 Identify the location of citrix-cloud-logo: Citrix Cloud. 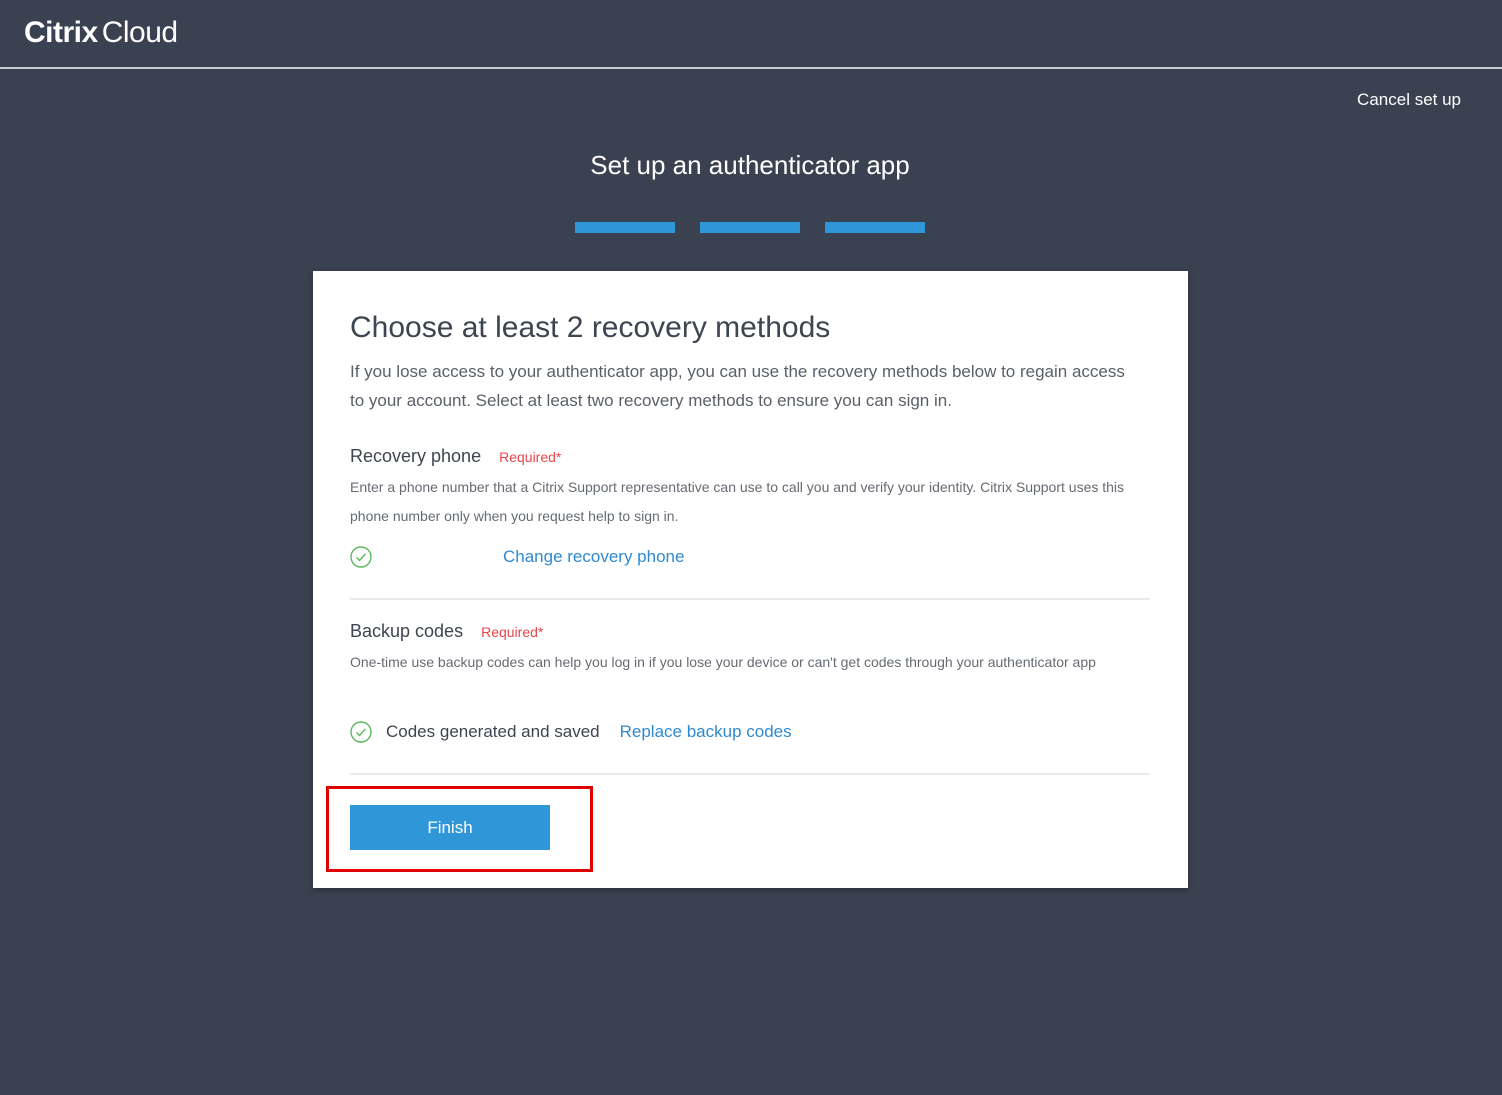
(101, 33).